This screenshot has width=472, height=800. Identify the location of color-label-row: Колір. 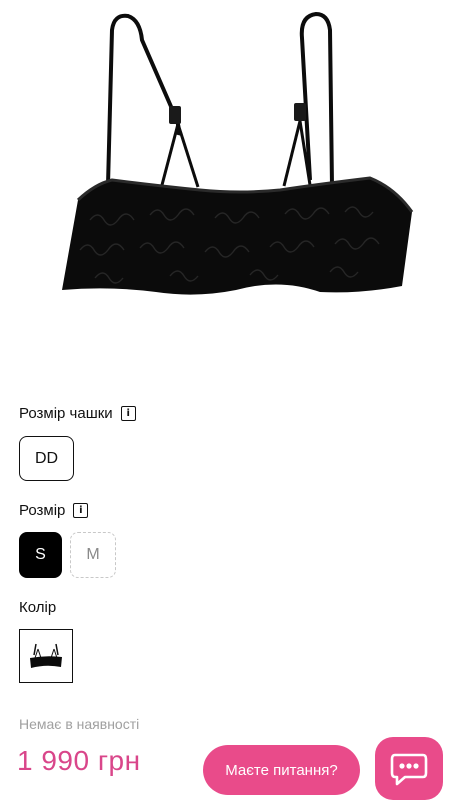
(37, 607).